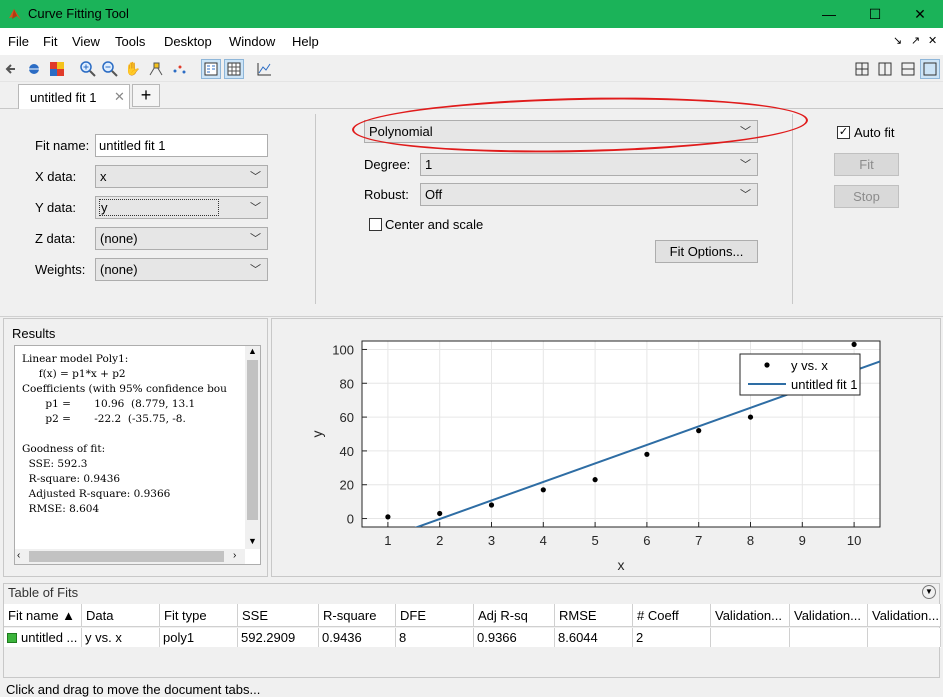 The image size is (943, 697). Describe the element at coordinates (199, 637) in the screenshot. I see `table-cell: poly1` at that location.